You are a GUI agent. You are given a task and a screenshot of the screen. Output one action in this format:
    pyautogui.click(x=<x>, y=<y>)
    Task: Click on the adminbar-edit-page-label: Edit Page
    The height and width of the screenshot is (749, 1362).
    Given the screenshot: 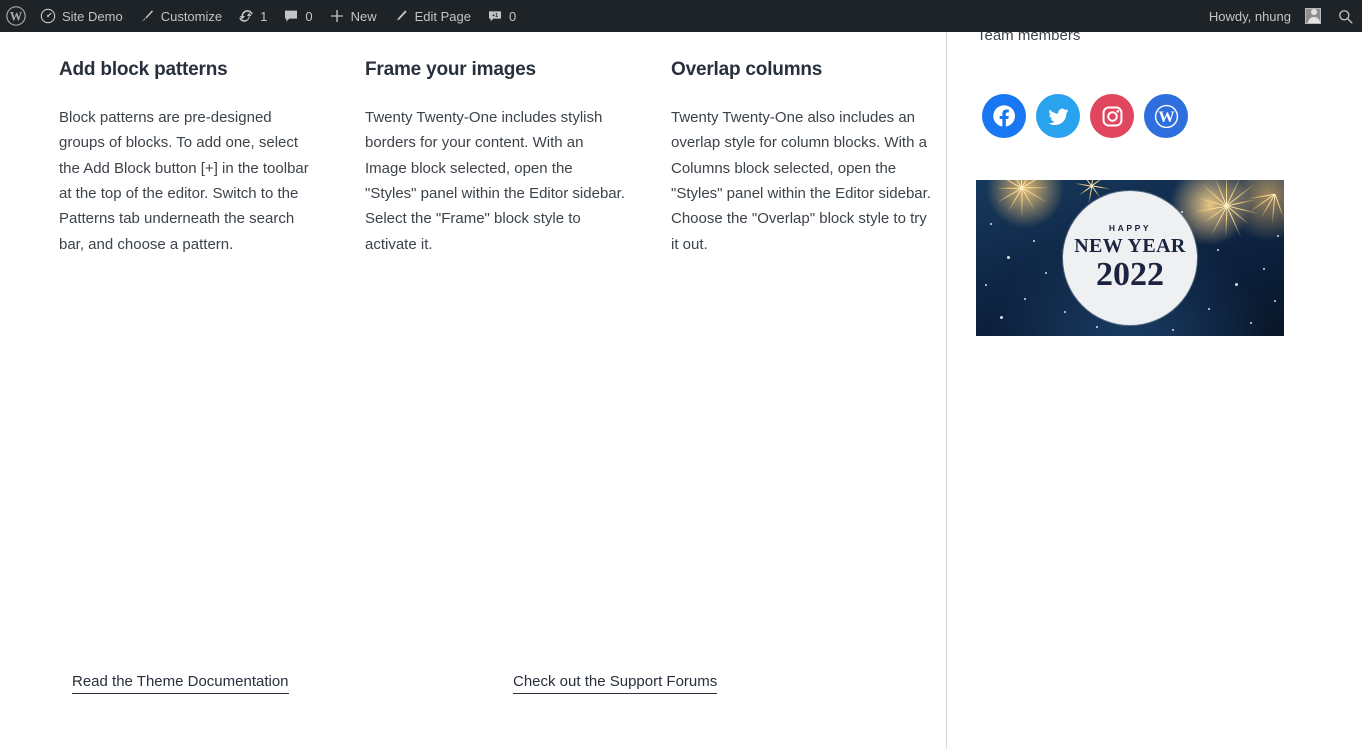 What is the action you would take?
    pyautogui.click(x=442, y=16)
    